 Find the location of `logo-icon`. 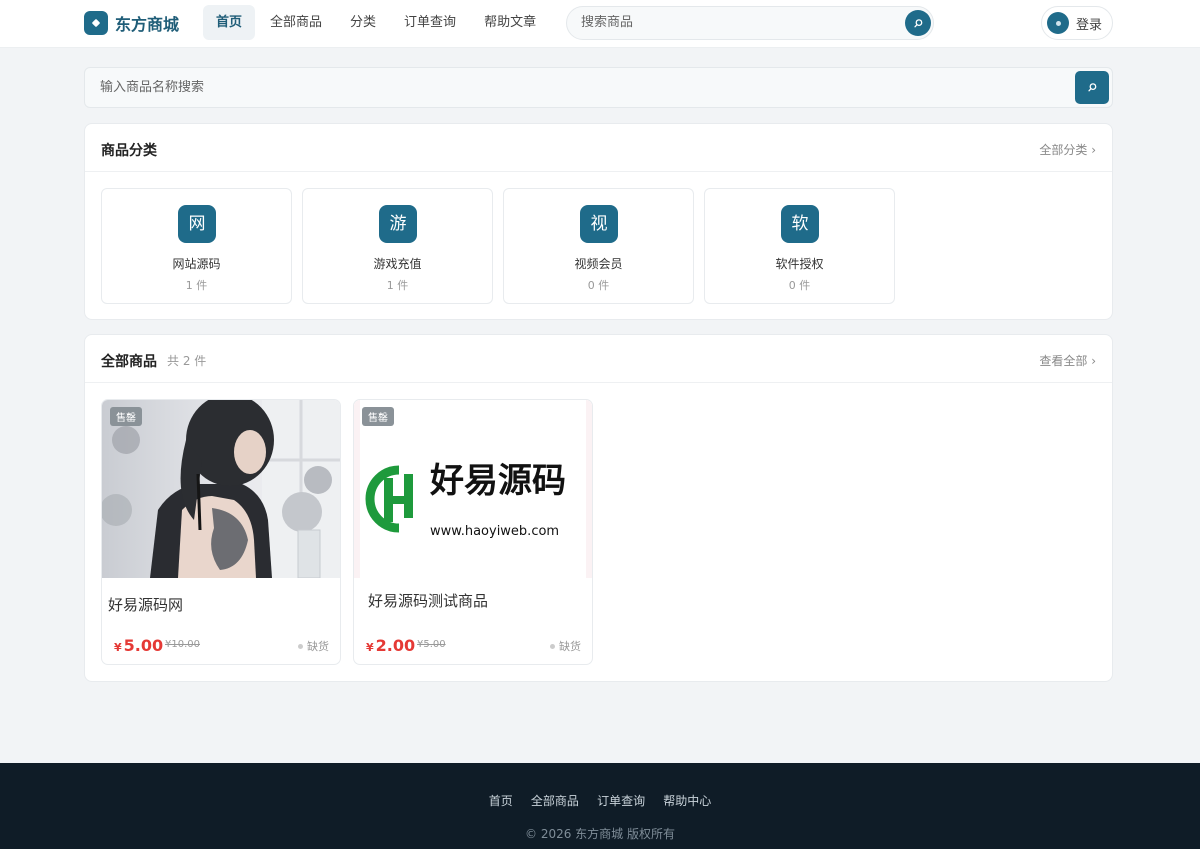

logo-icon is located at coordinates (96, 23).